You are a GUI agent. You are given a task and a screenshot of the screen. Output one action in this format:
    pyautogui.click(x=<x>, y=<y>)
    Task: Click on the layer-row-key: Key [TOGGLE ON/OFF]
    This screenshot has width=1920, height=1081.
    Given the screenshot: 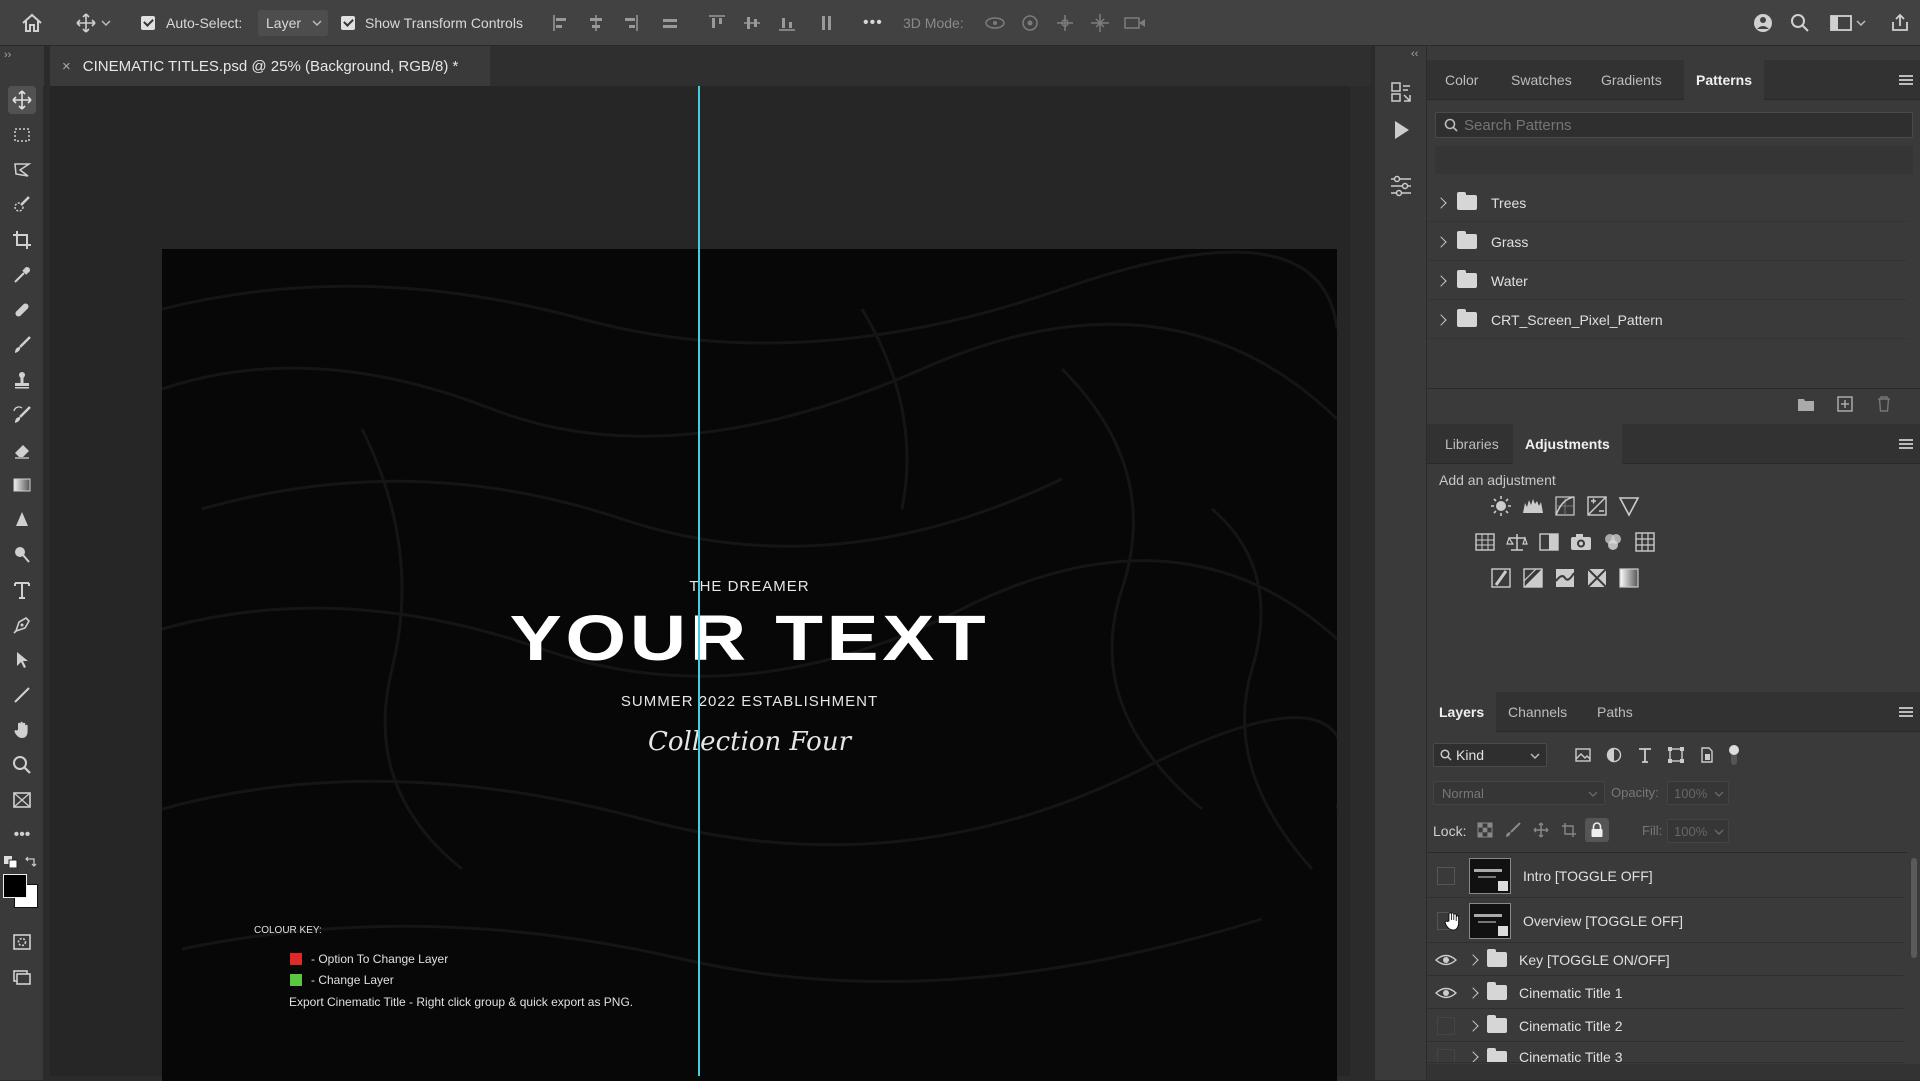 What is the action you would take?
    pyautogui.click(x=1665, y=960)
    